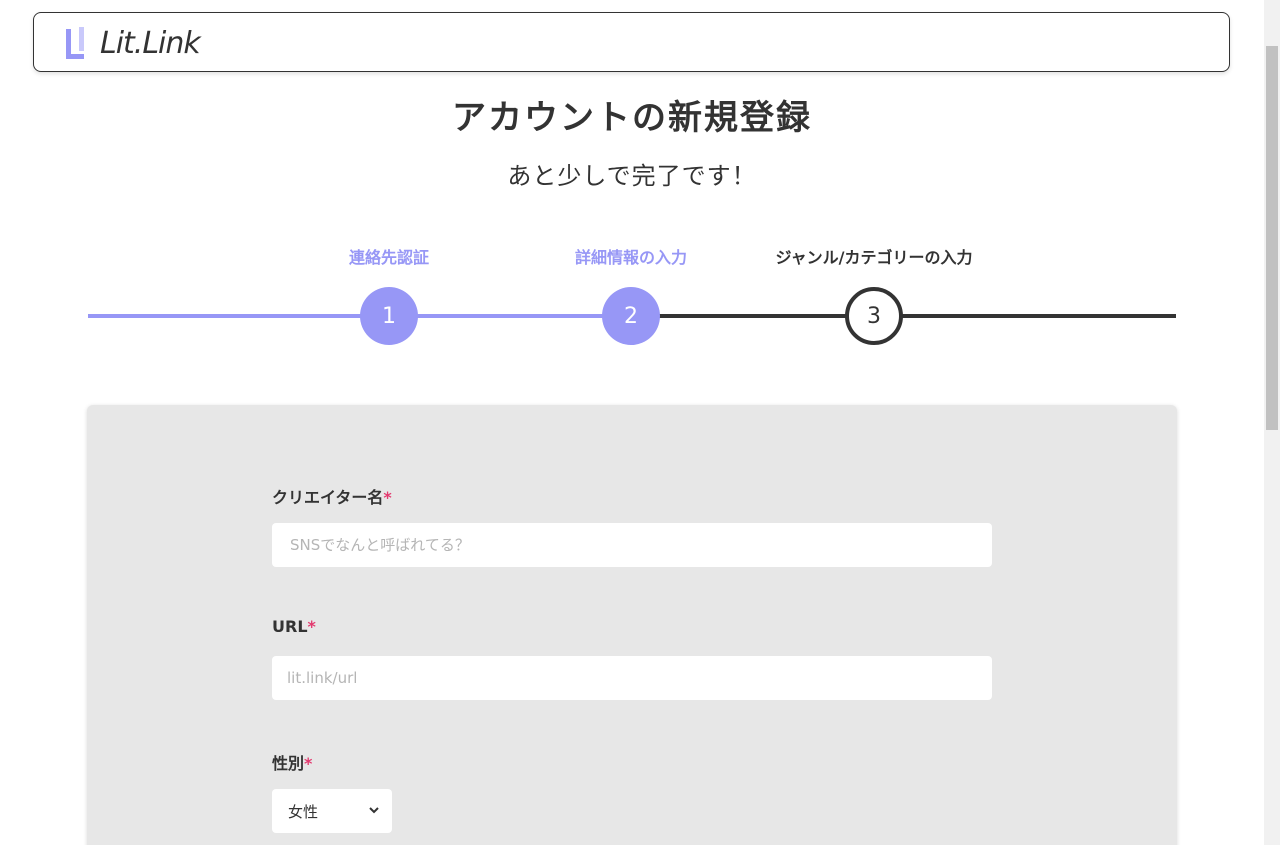 The image size is (1280, 845). I want to click on step-label-3: ジャンル/カテゴリーの入力, so click(874, 257).